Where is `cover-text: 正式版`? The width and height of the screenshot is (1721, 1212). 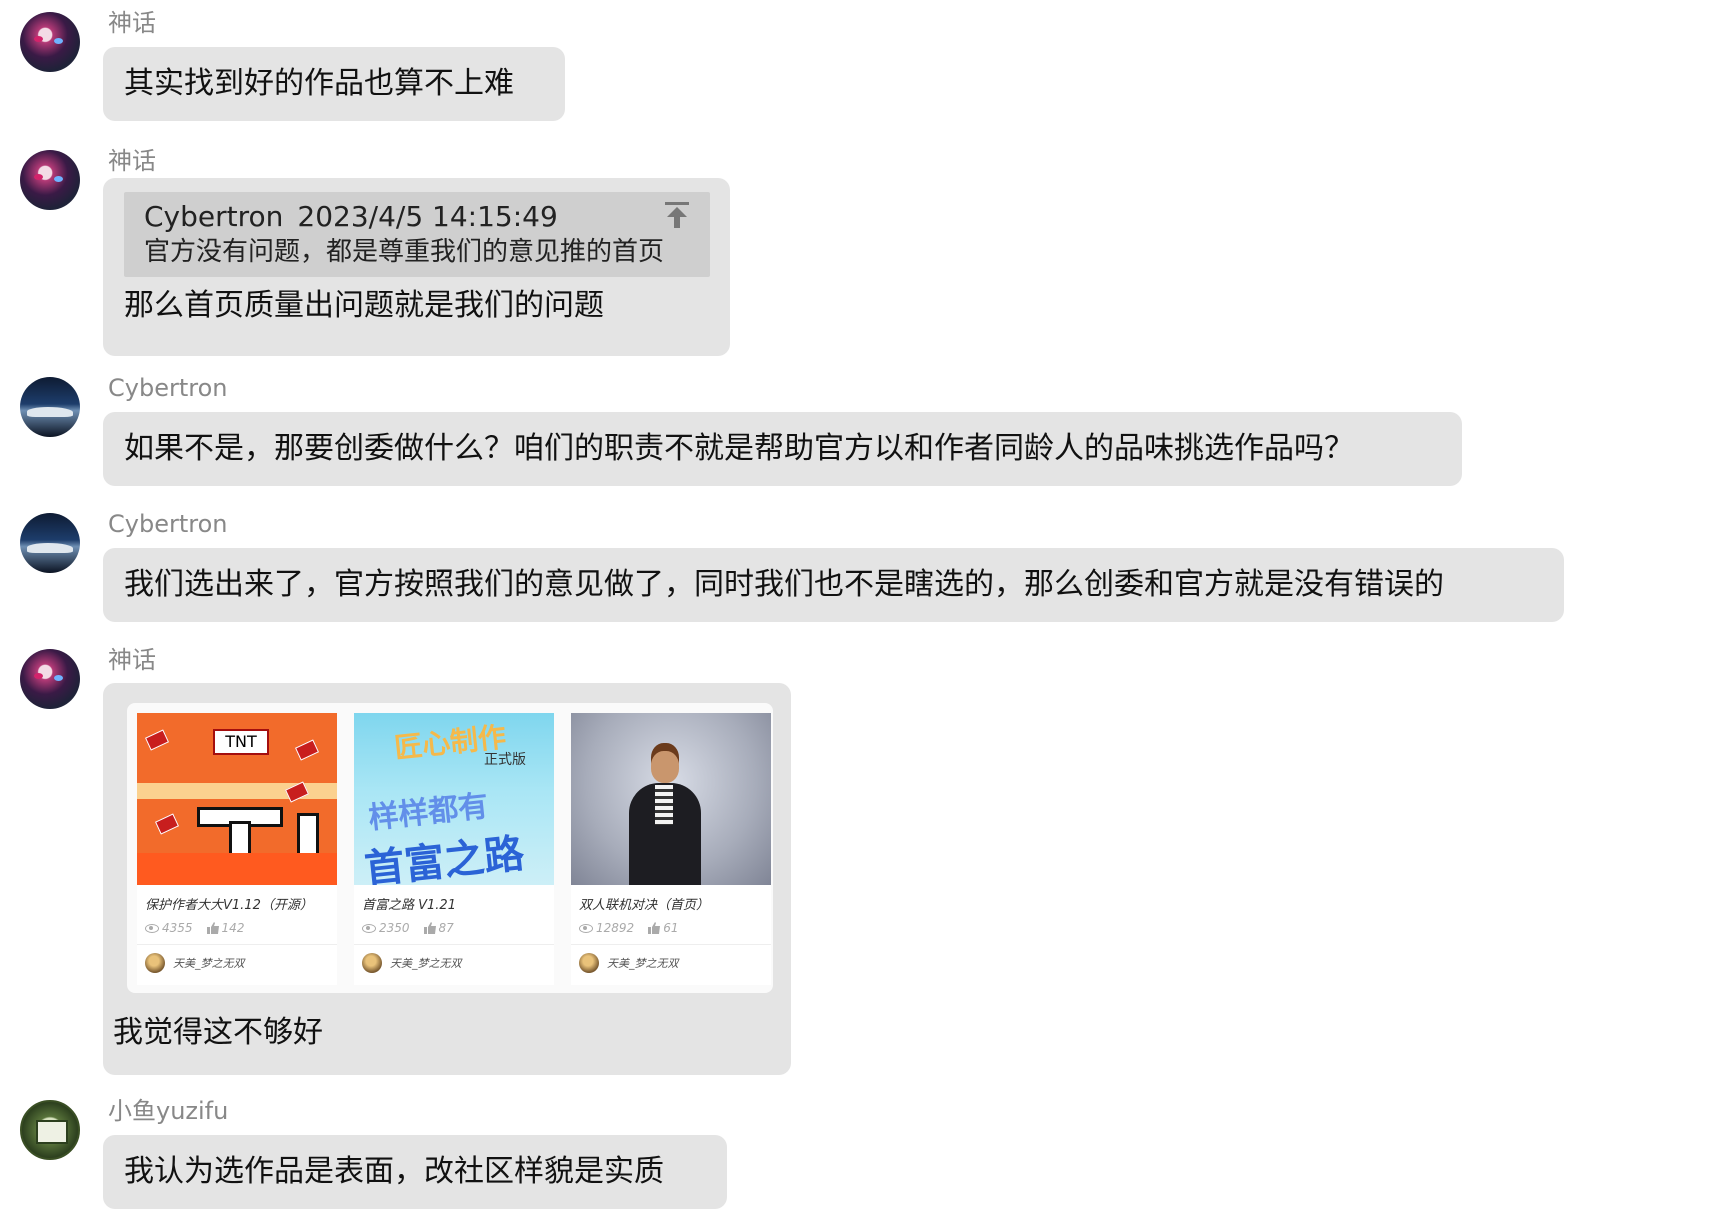 cover-text: 正式版 is located at coordinates (505, 760).